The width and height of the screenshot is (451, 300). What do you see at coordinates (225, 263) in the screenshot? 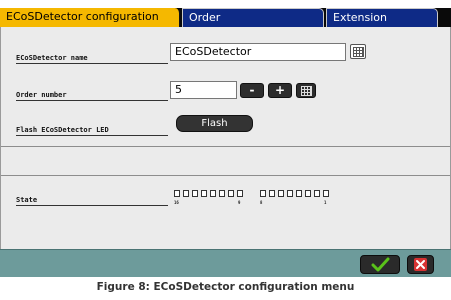
I see `action-bar` at bounding box center [225, 263].